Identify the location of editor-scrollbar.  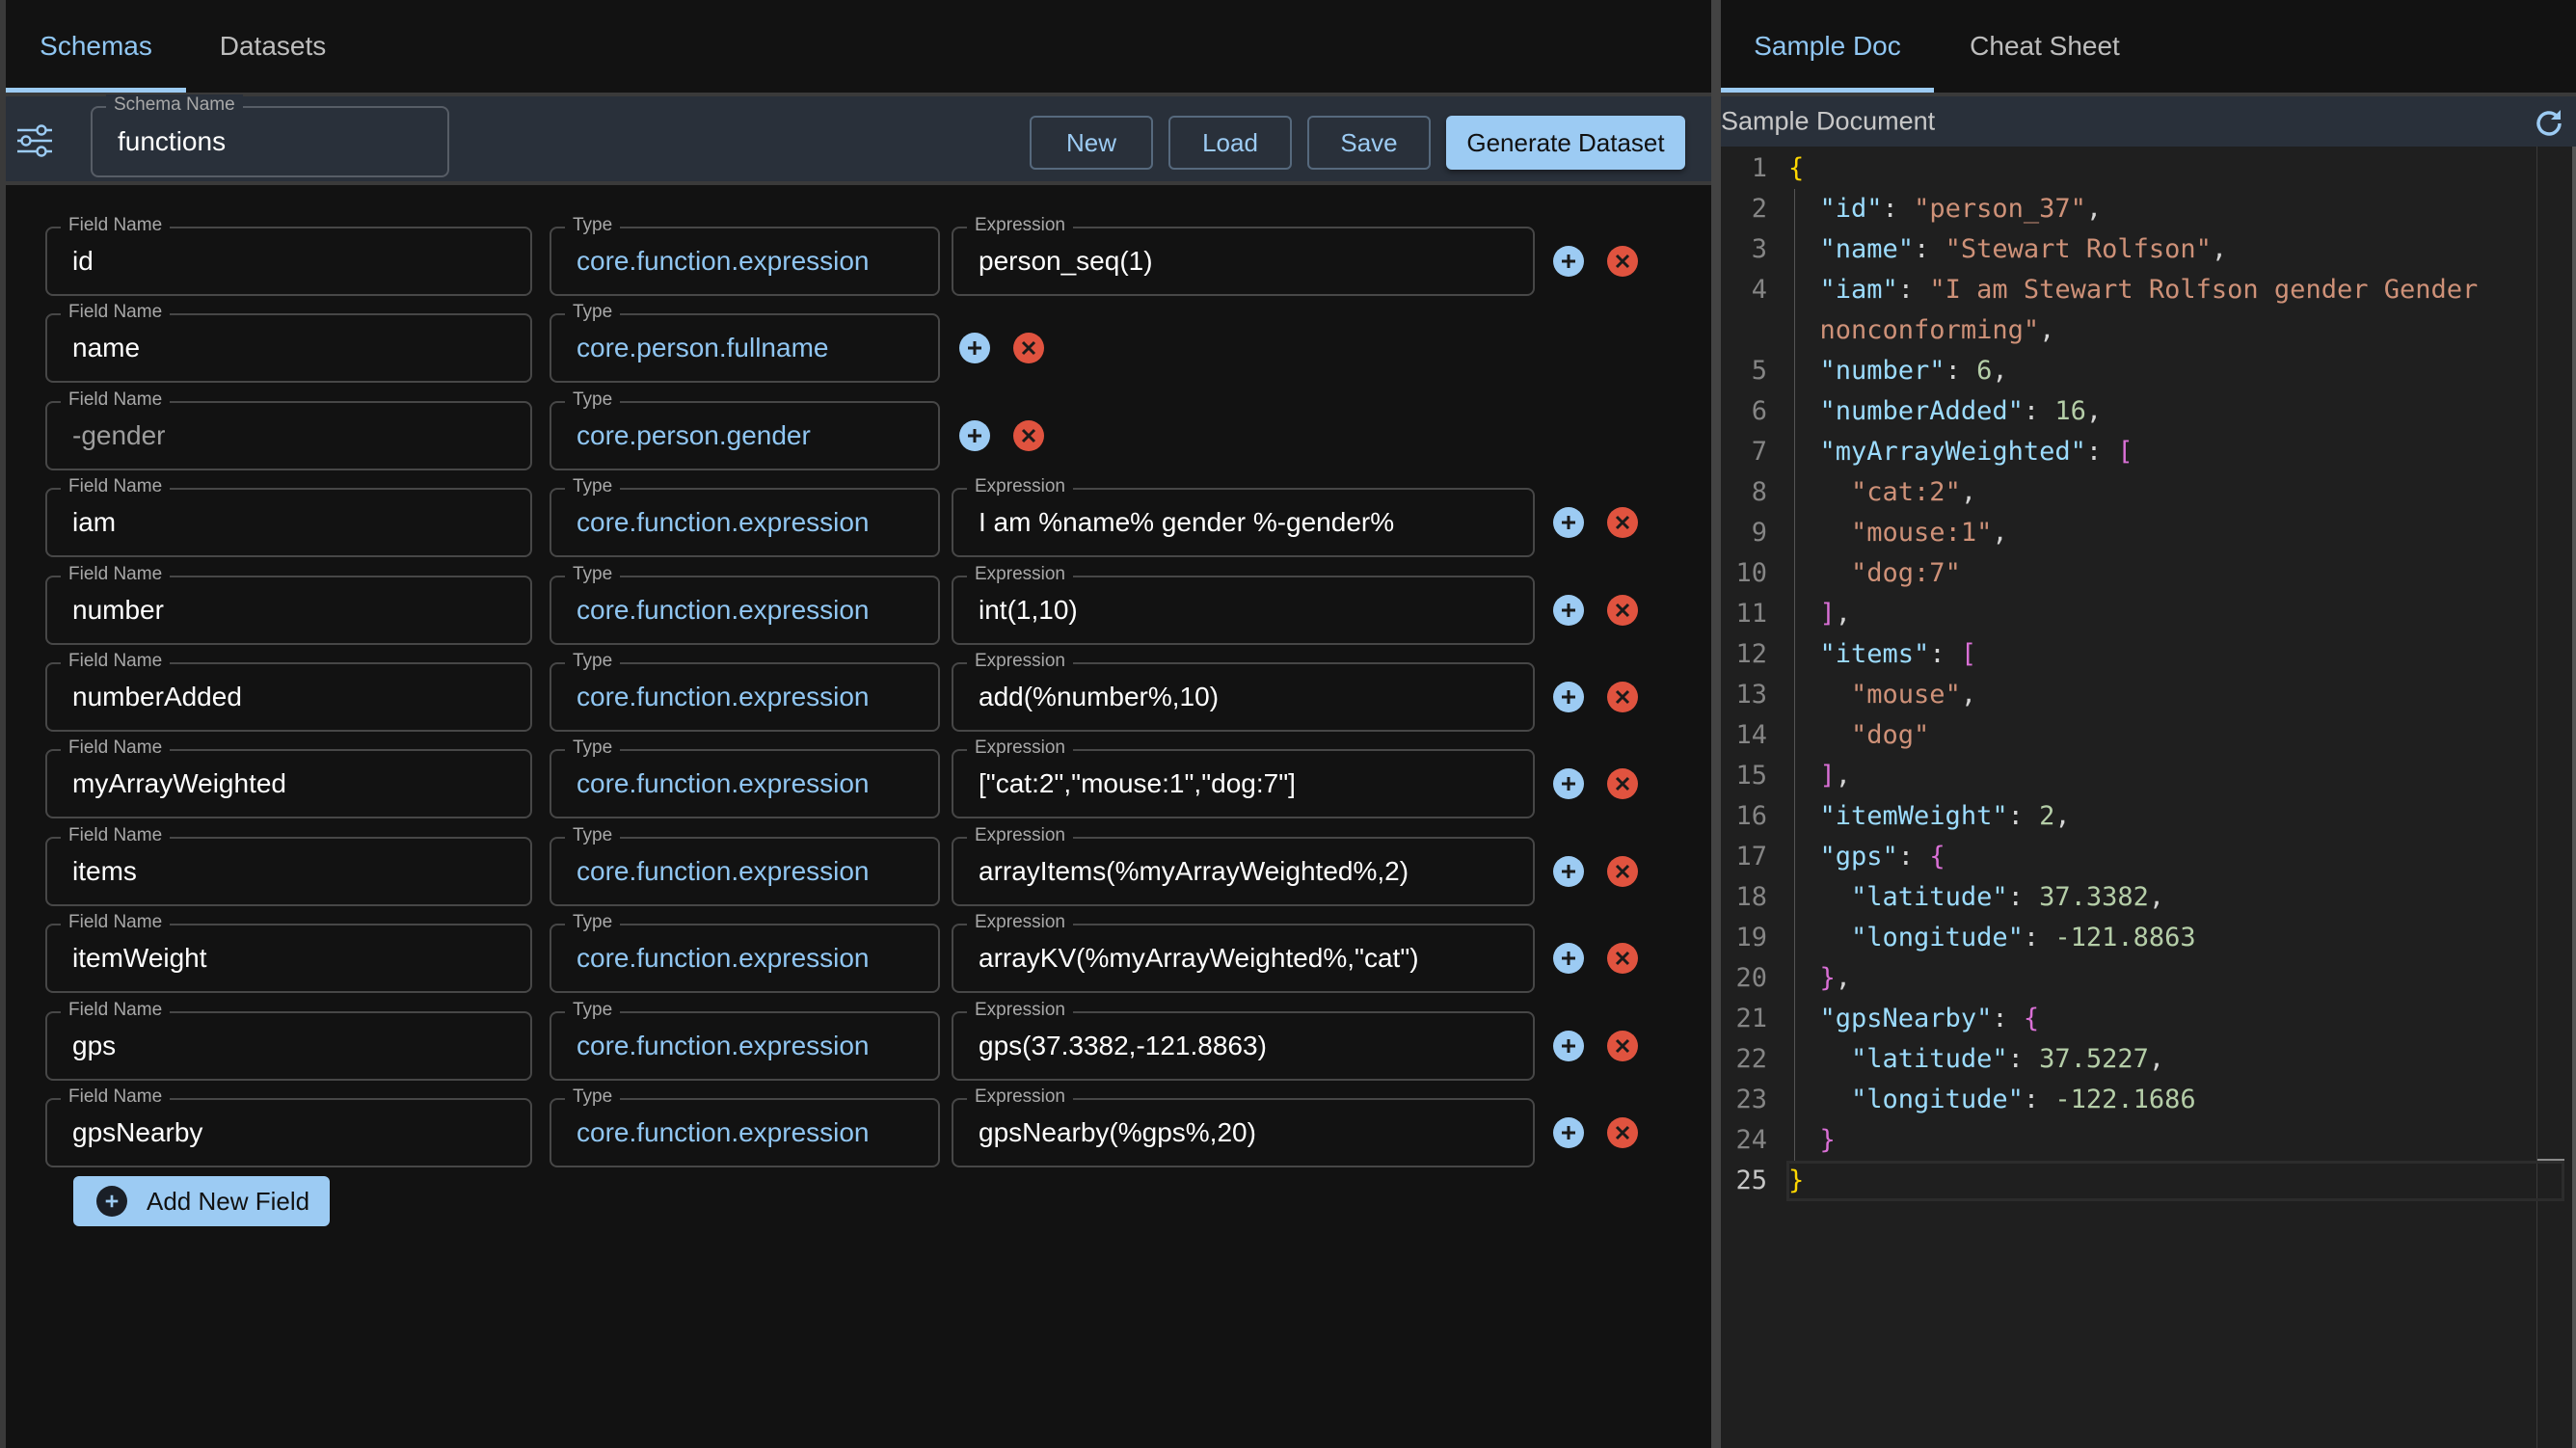
(2550, 797).